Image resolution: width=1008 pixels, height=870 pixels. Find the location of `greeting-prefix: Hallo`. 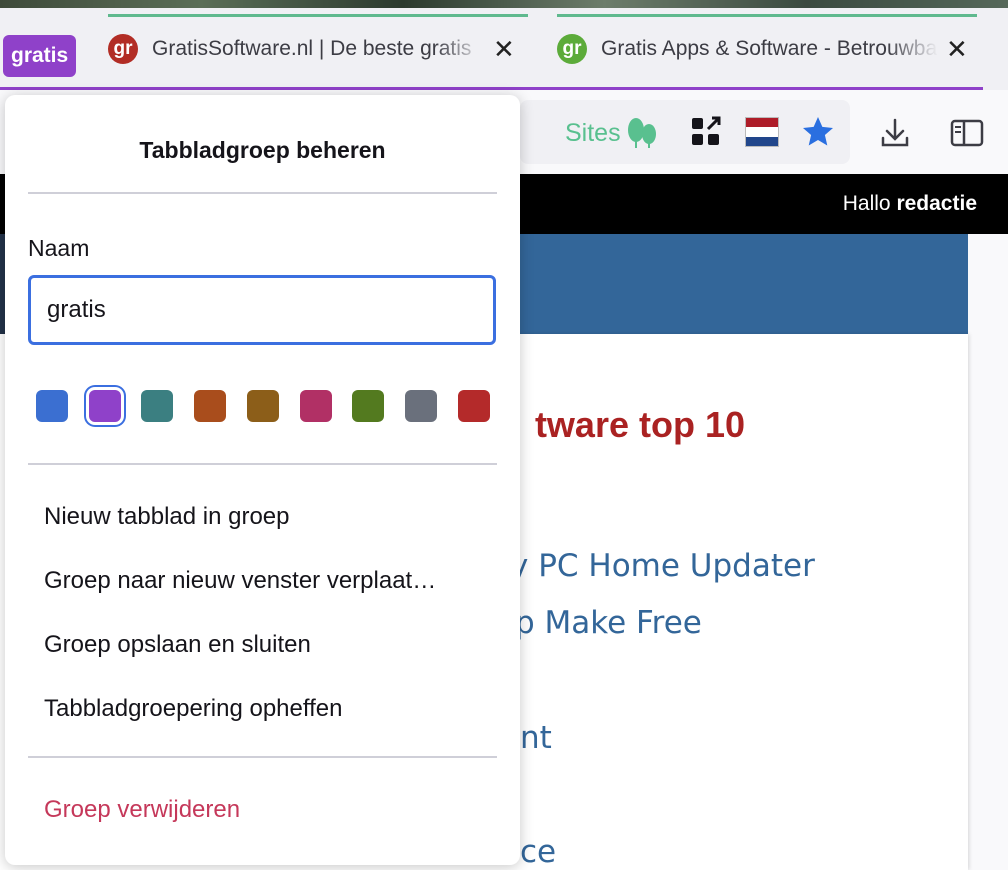

greeting-prefix: Hallo is located at coordinates (869, 203).